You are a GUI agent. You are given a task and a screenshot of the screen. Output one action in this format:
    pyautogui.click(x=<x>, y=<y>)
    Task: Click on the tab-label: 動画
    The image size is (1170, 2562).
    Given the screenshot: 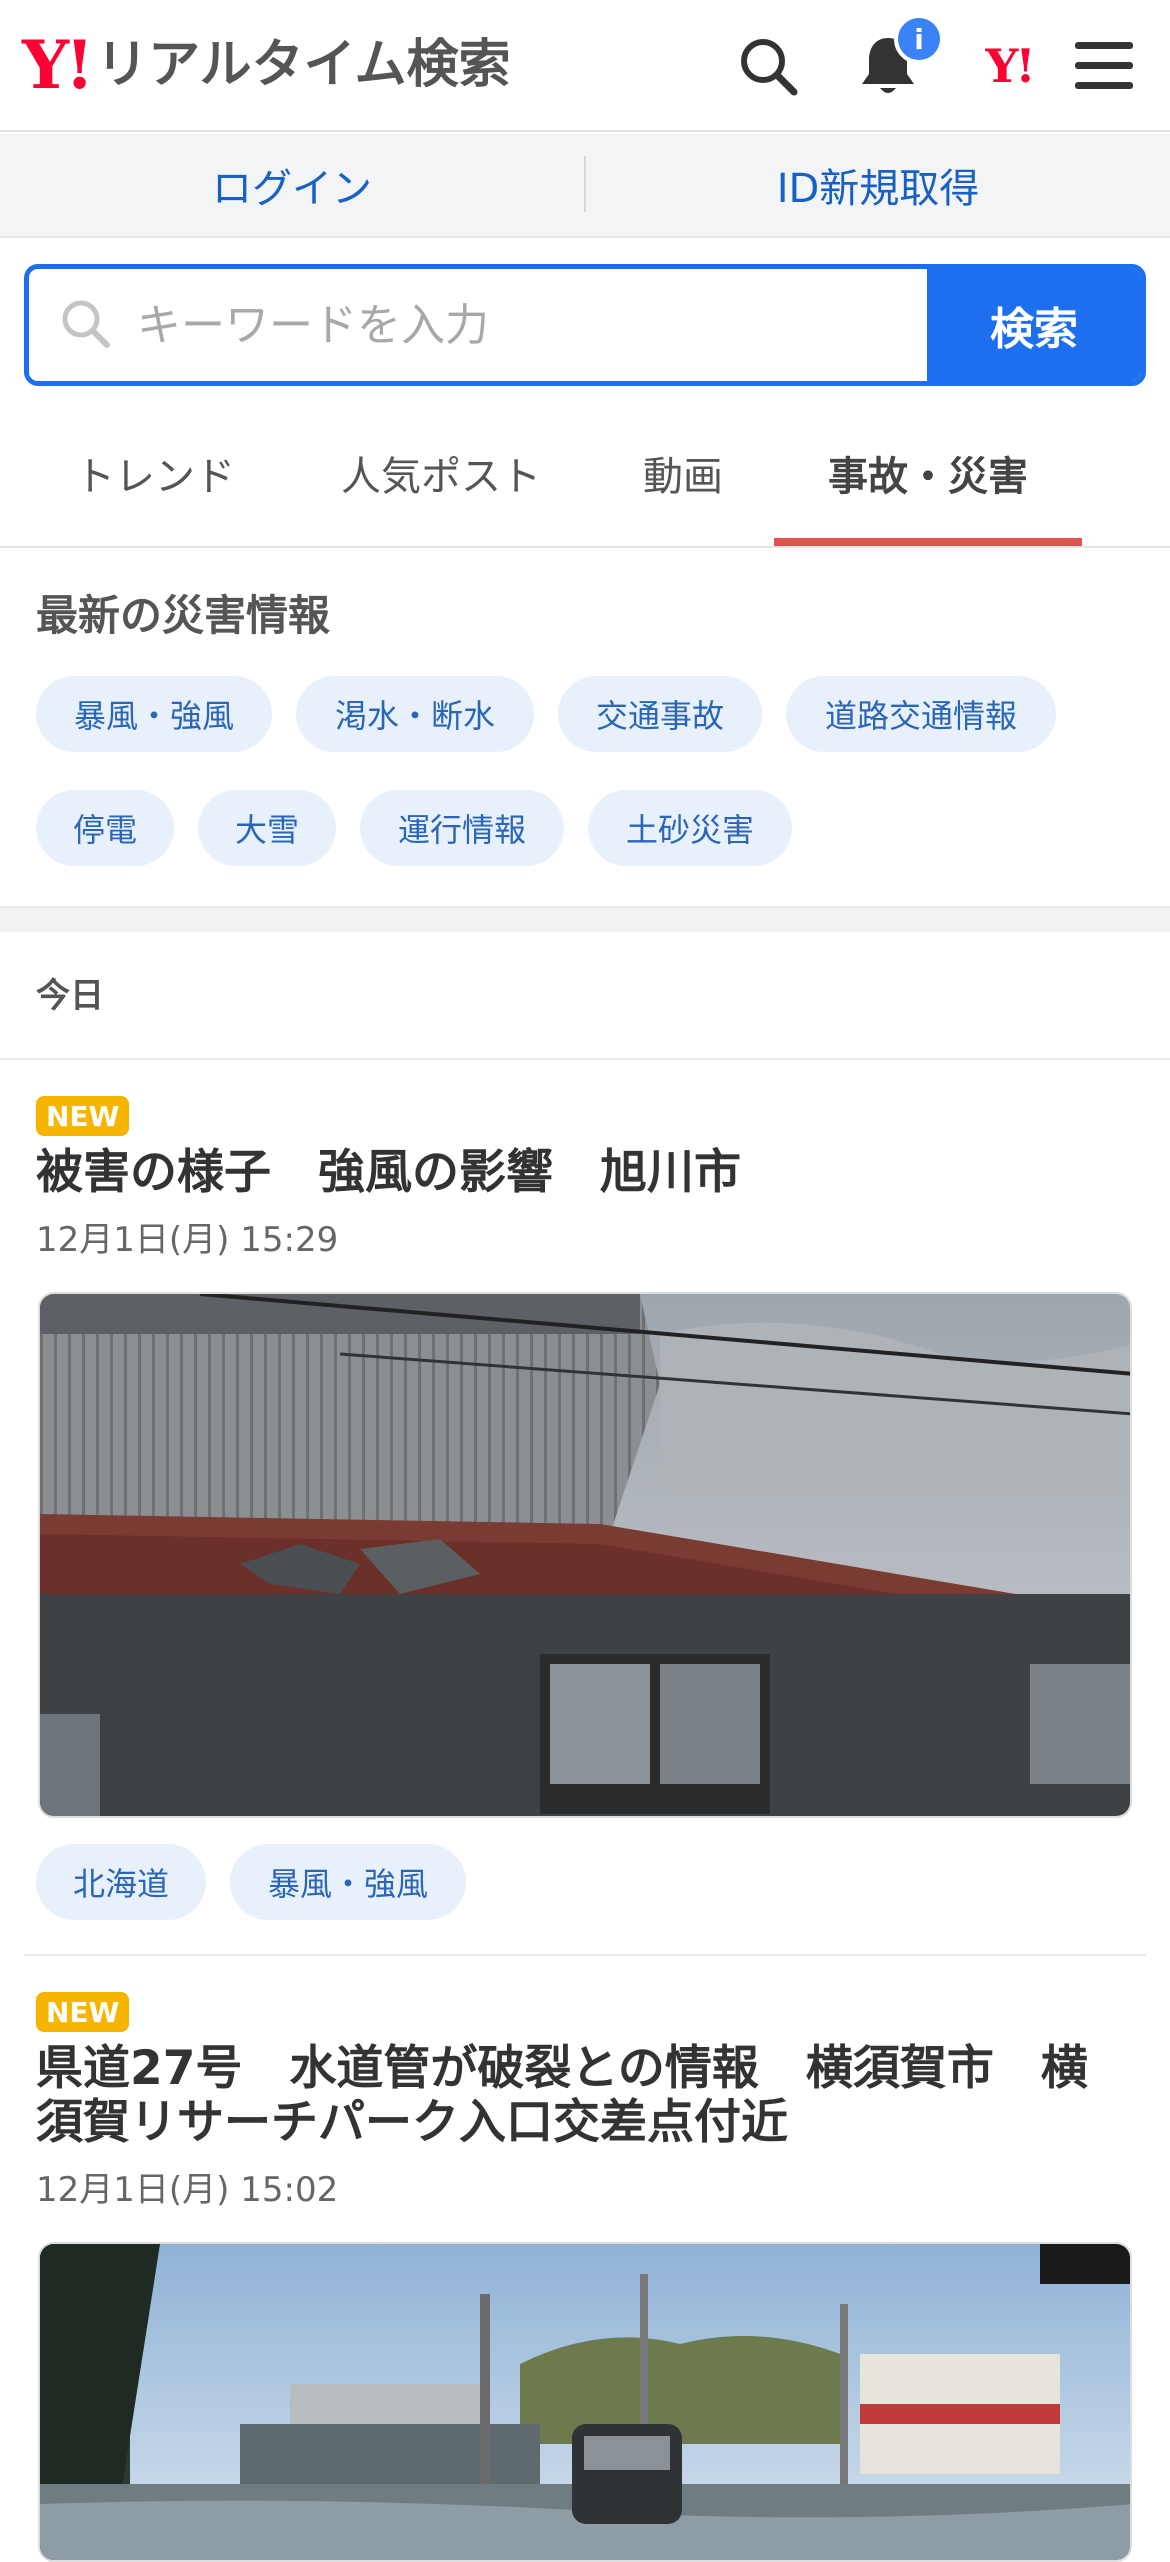 What is the action you would take?
    pyautogui.click(x=683, y=477)
    